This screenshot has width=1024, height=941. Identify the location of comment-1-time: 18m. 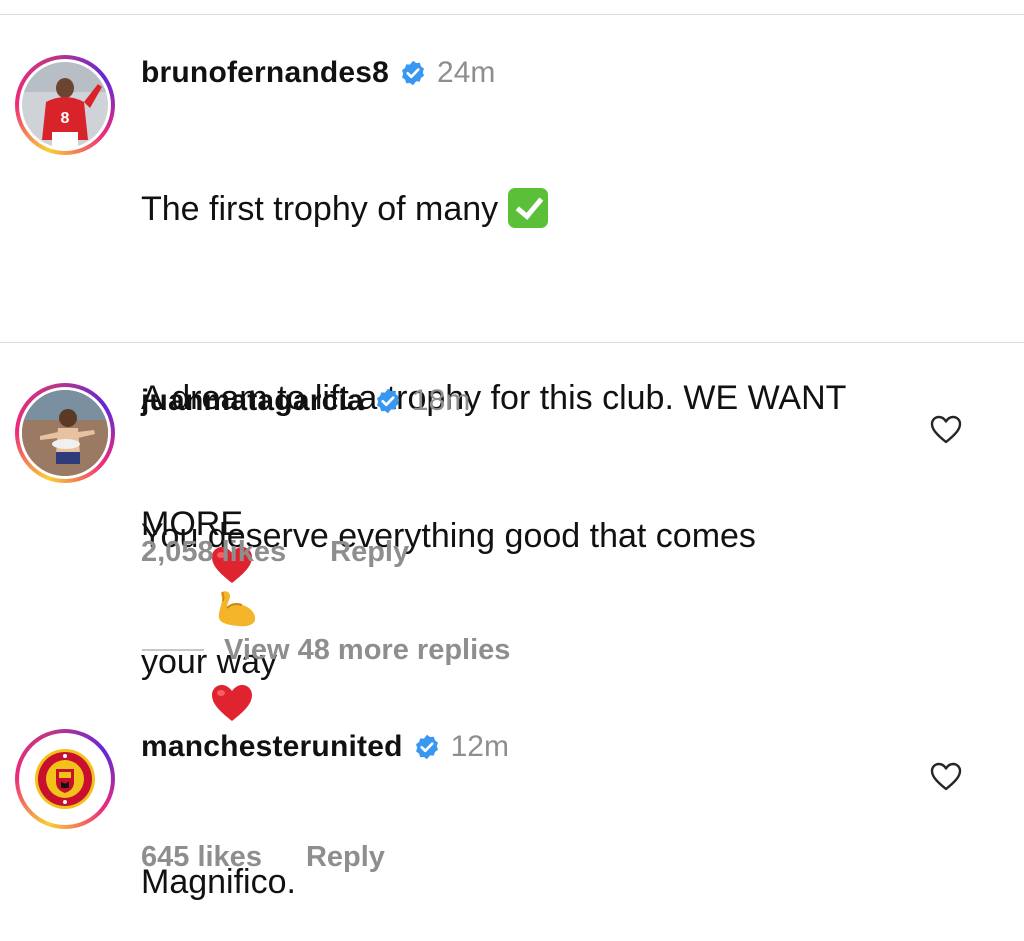
(441, 400).